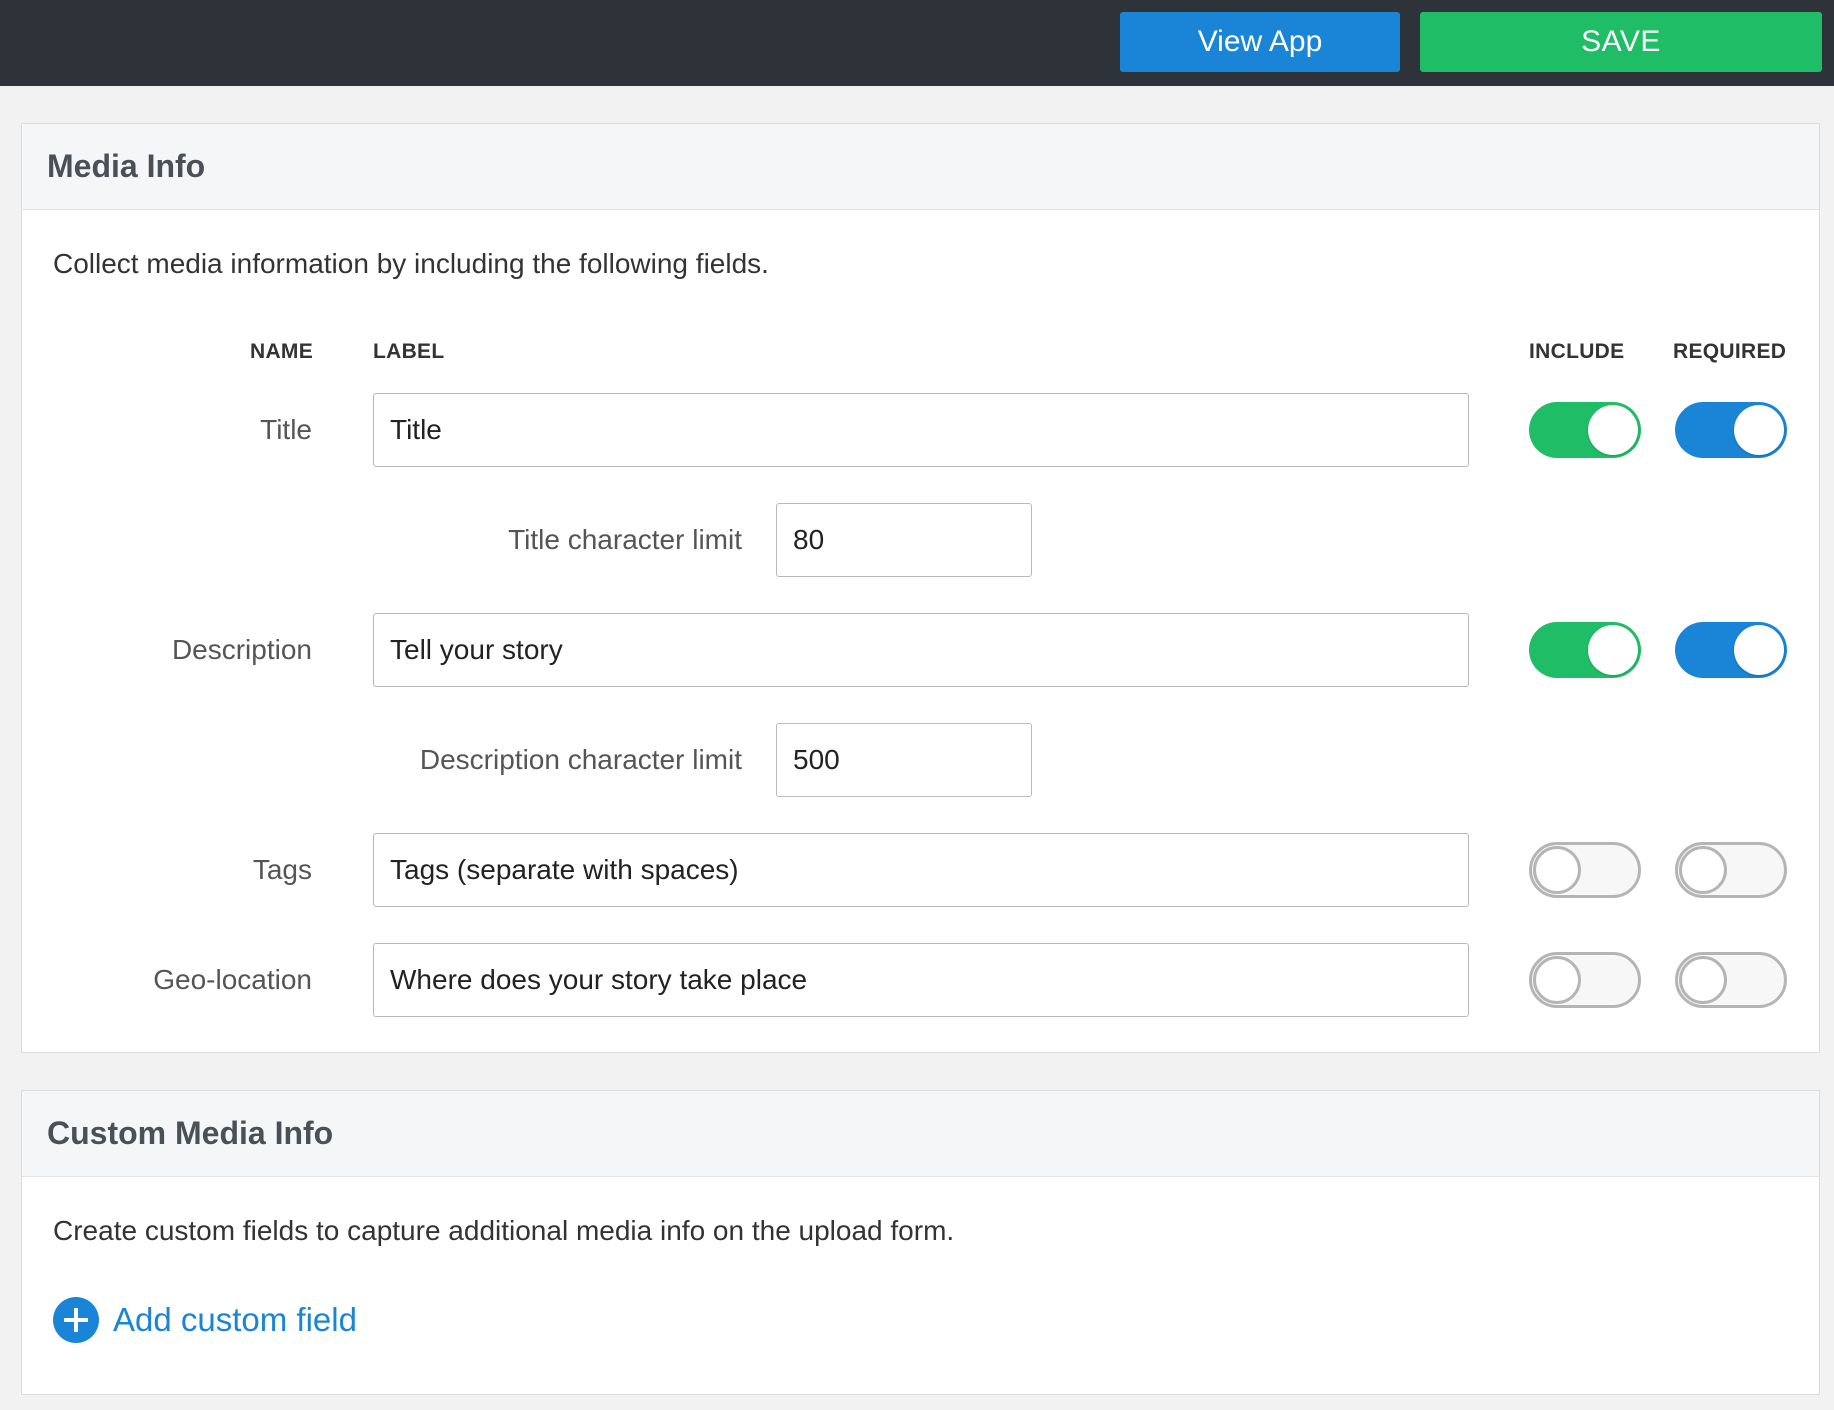 The image size is (1834, 1410). I want to click on media-info-title: Media Info, so click(126, 166).